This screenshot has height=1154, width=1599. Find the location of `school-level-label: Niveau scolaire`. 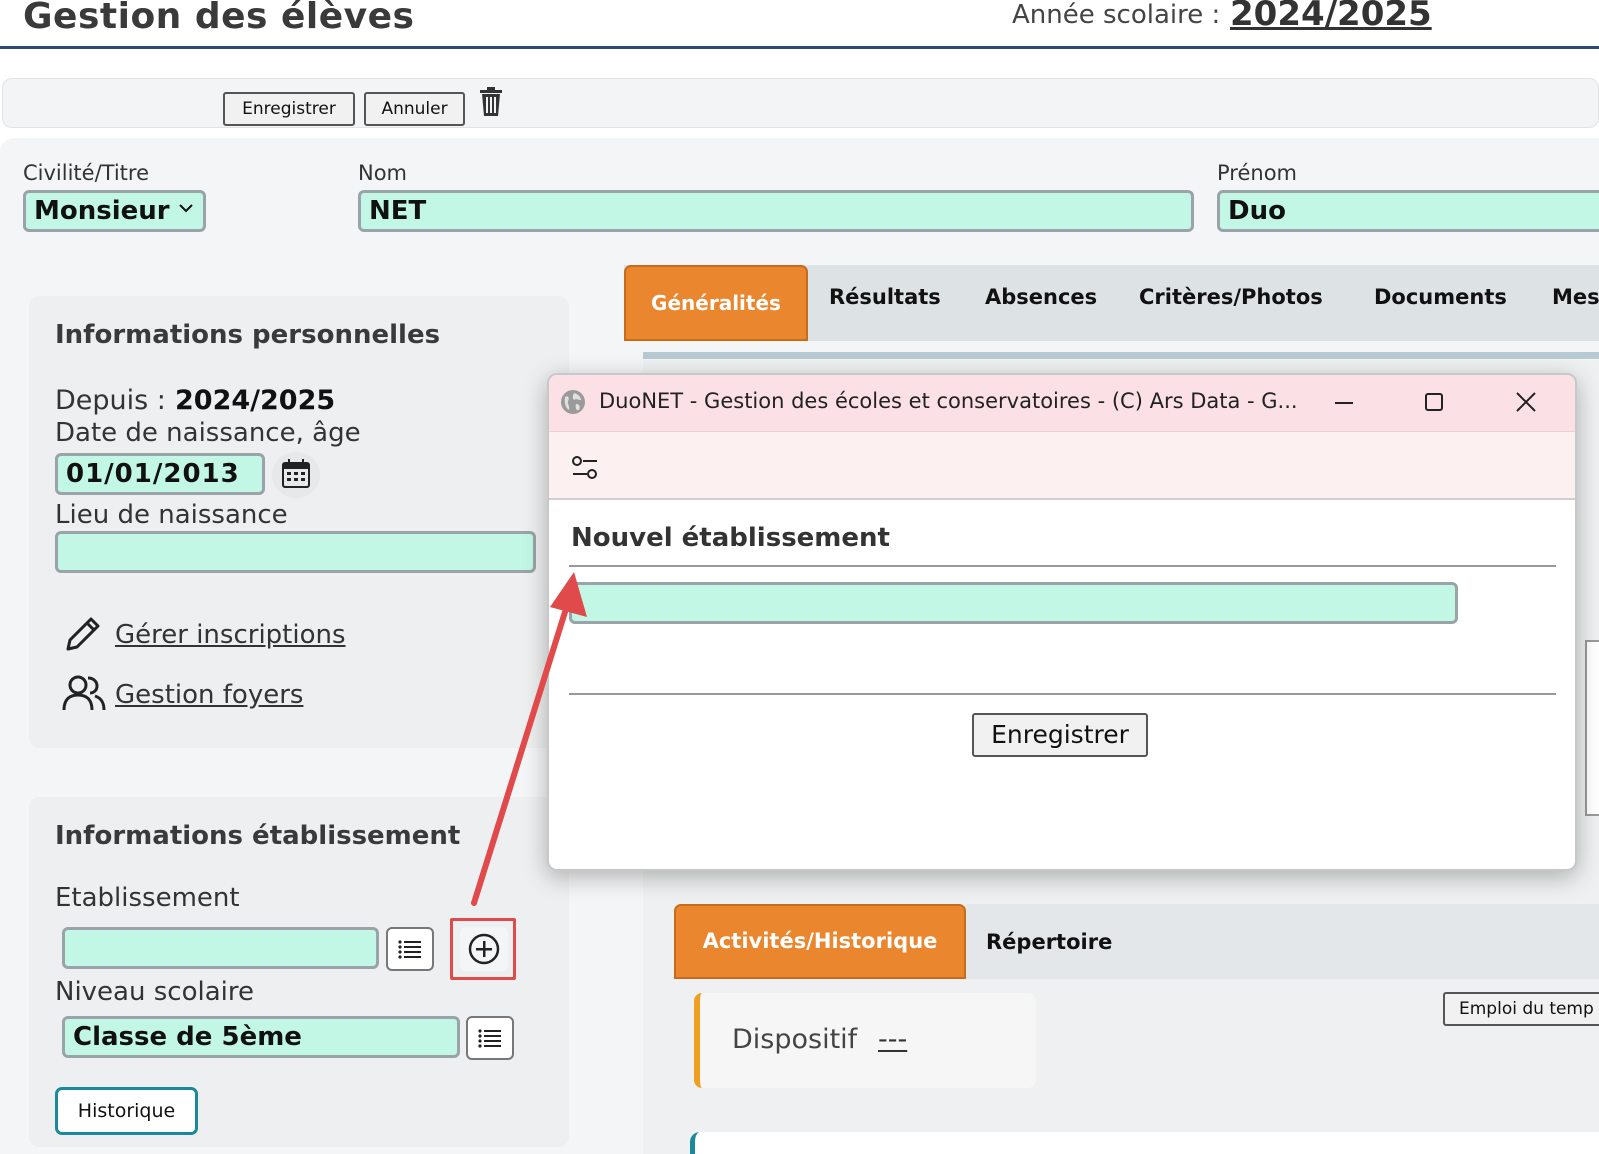

school-level-label: Niveau scolaire is located at coordinates (154, 992).